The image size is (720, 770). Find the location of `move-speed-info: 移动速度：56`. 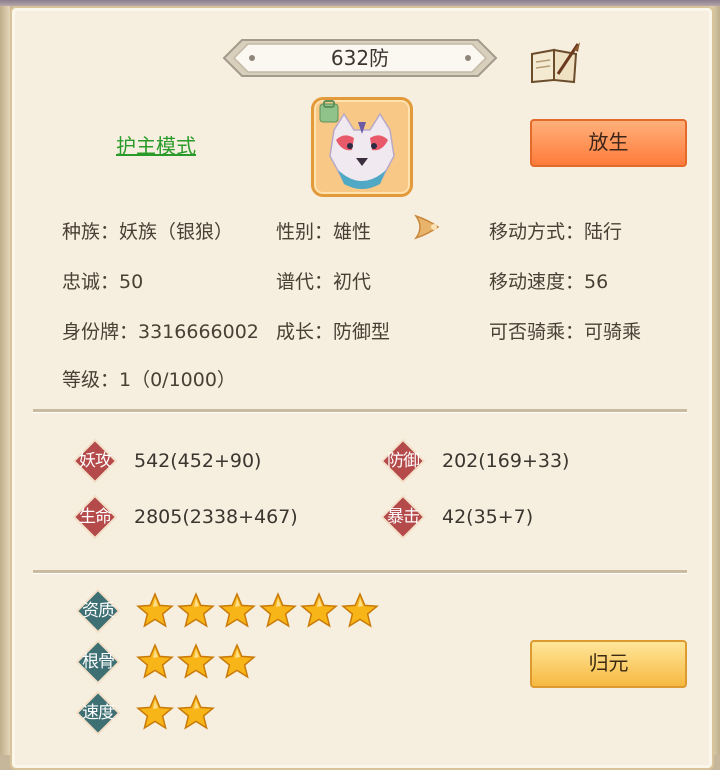

move-speed-info: 移动速度：56 is located at coordinates (549, 282).